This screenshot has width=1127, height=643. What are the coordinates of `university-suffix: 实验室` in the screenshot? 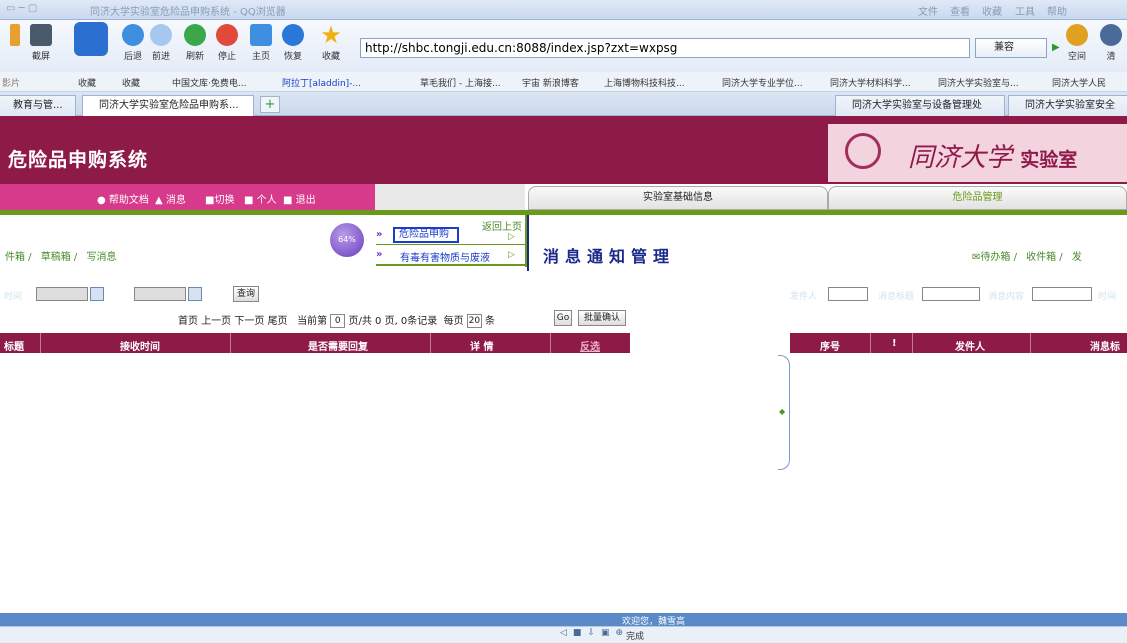 It's located at (1049, 160).